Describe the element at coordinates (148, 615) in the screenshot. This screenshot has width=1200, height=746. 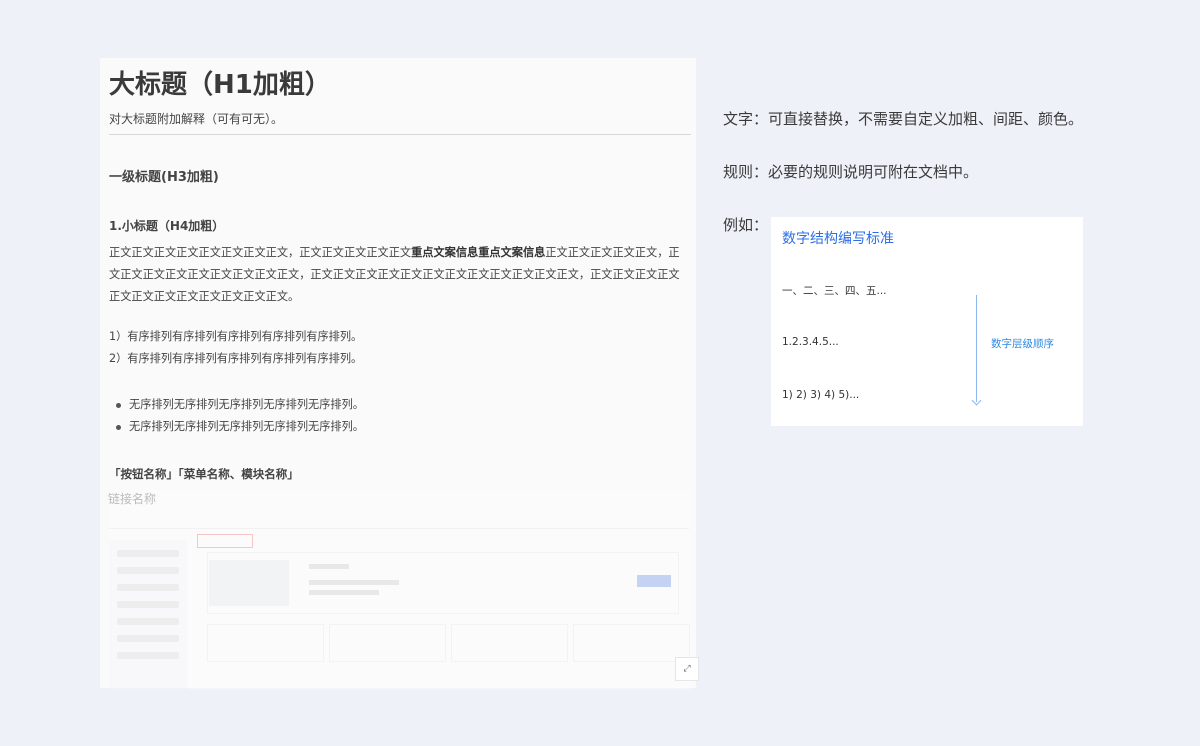
I see `mock-sidebar` at that location.